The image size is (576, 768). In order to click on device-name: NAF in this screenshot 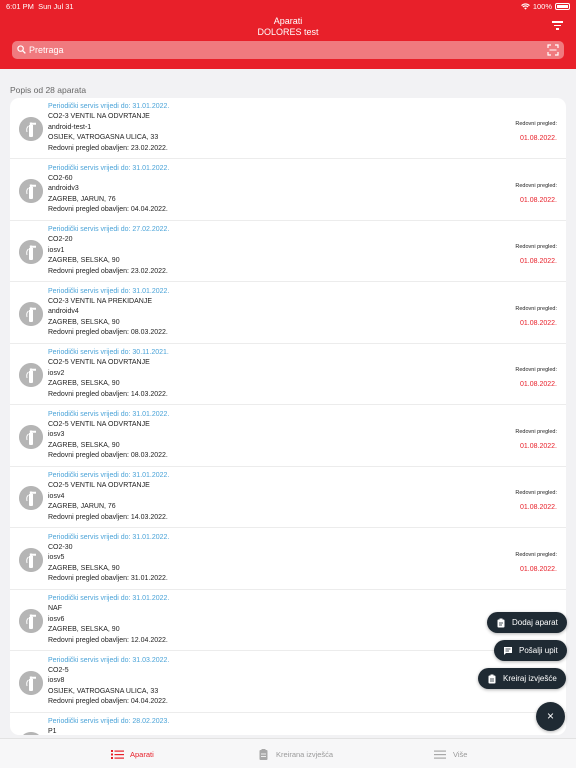, I will do `click(55, 609)`.